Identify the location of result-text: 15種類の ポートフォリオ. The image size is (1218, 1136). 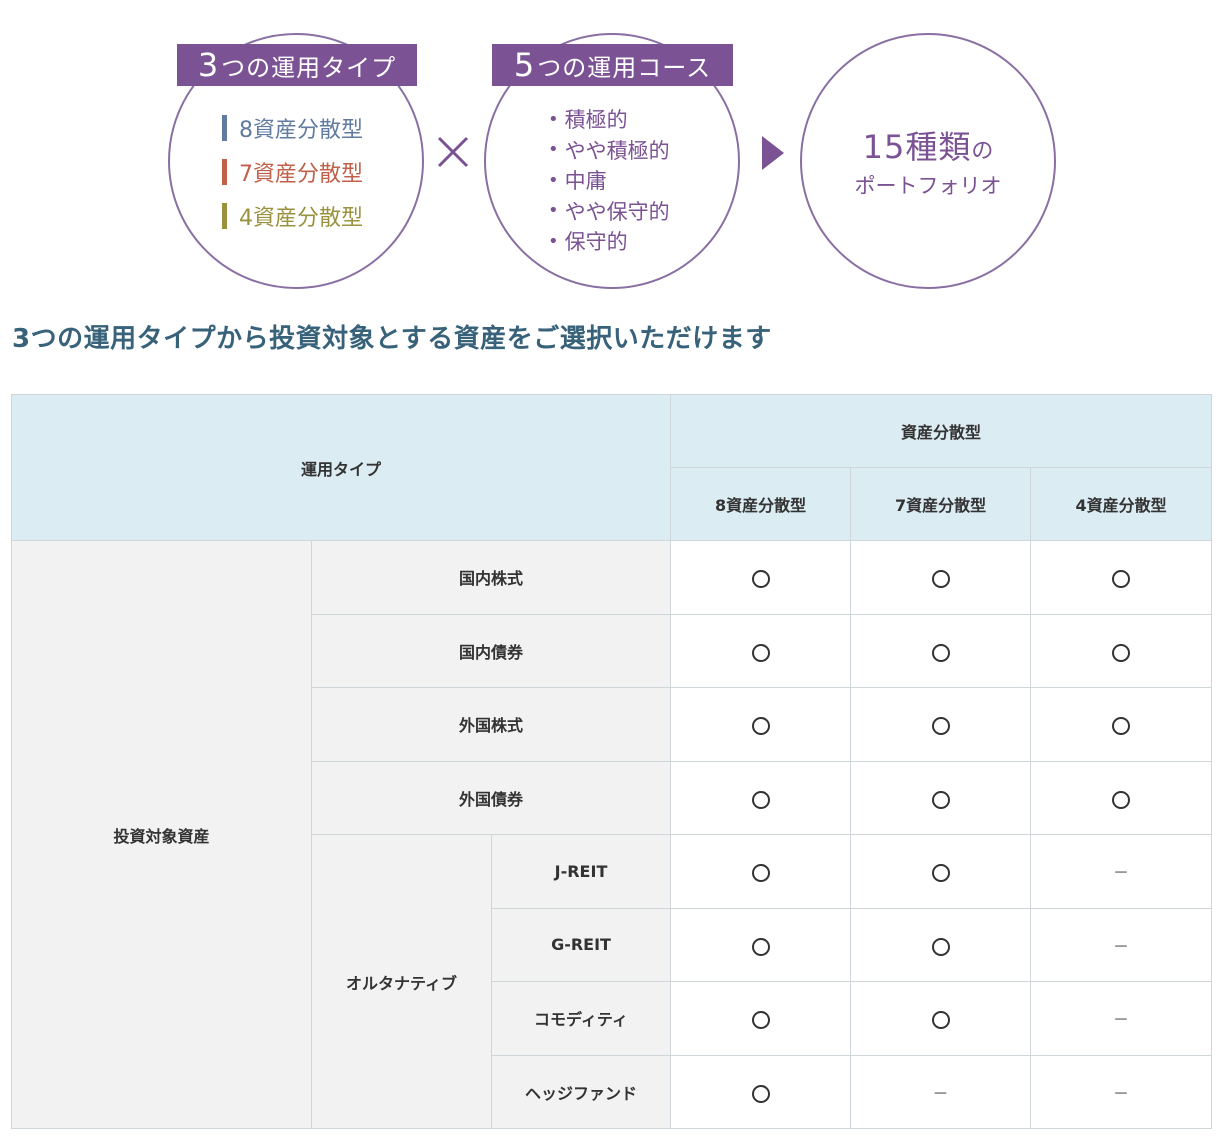
(928, 161).